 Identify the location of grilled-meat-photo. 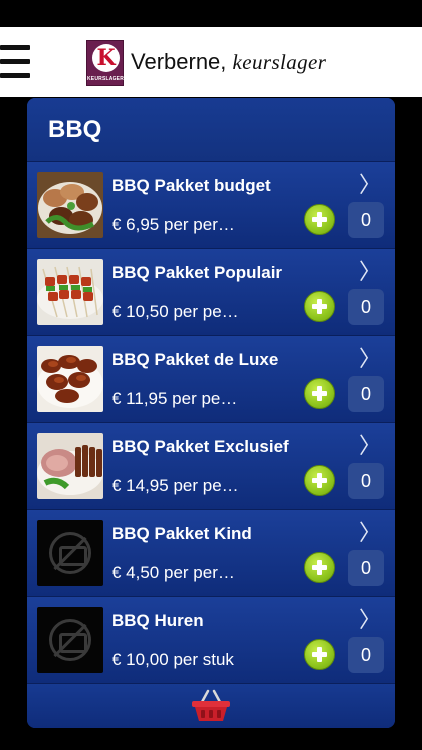
(70, 379).